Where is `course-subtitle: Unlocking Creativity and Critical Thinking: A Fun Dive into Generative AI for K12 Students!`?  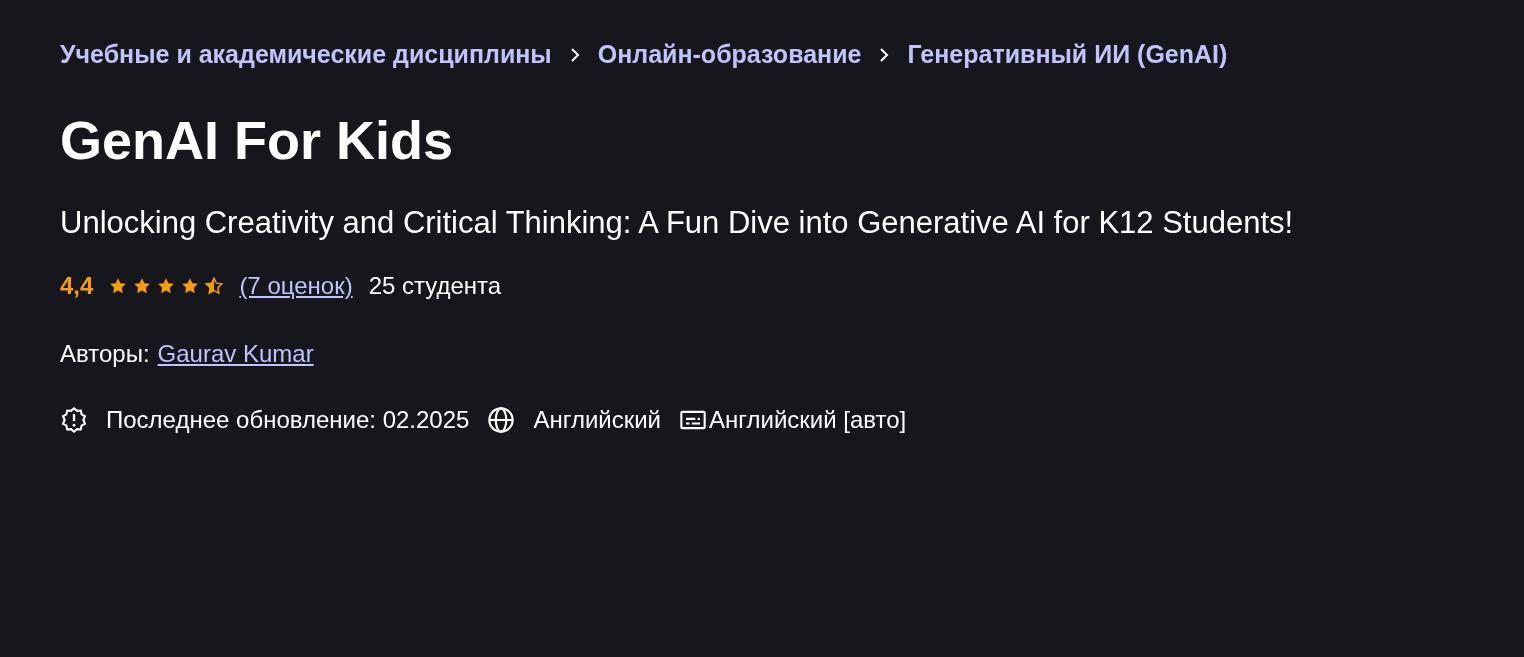 course-subtitle: Unlocking Creativity and Critical Thinking: A Fun Dive into Generative AI for K12 Students! is located at coordinates (677, 223).